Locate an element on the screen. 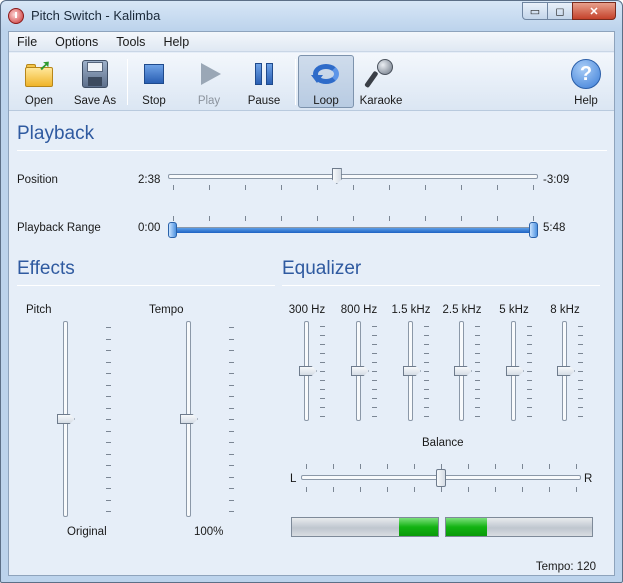 The image size is (623, 583). elapsed-time: 2:38 is located at coordinates (149, 180).